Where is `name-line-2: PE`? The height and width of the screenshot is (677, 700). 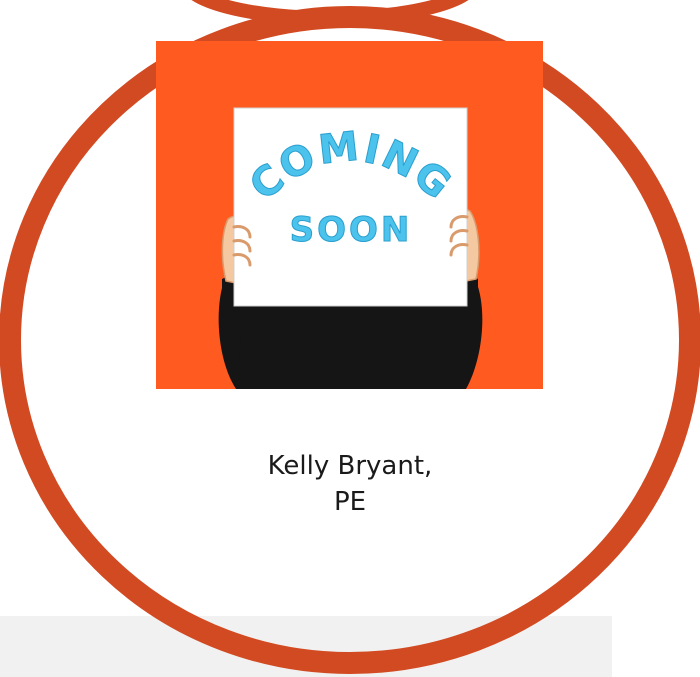
name-line-2: PE is located at coordinates (350, 502).